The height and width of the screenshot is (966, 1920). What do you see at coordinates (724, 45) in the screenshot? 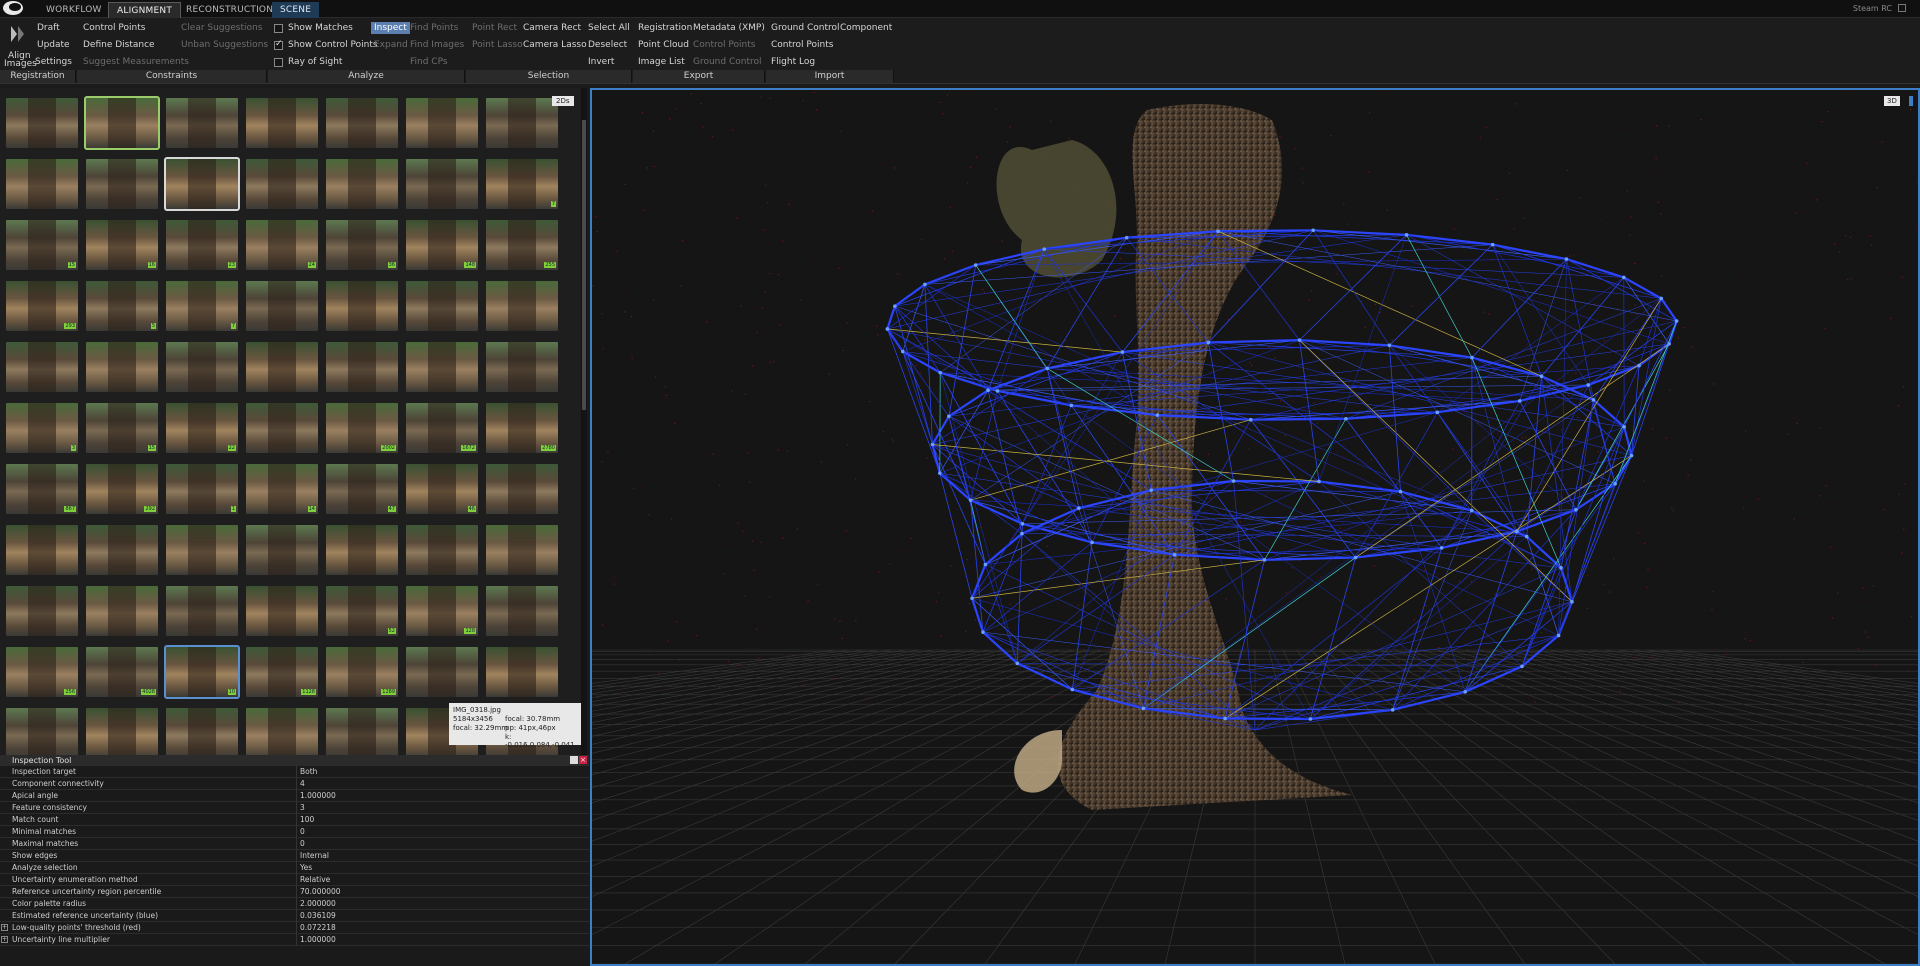
I see `export-control-points-button: Control Points` at bounding box center [724, 45].